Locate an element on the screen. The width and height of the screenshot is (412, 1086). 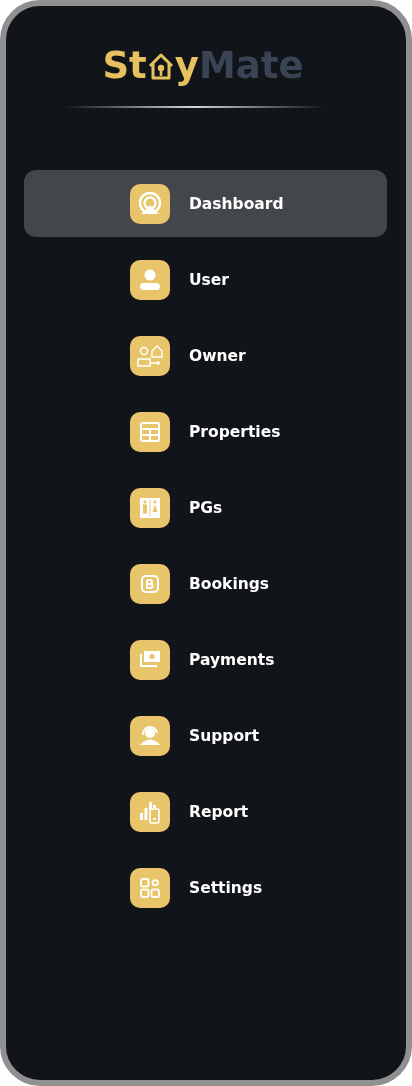
headset-icon is located at coordinates (150, 735).